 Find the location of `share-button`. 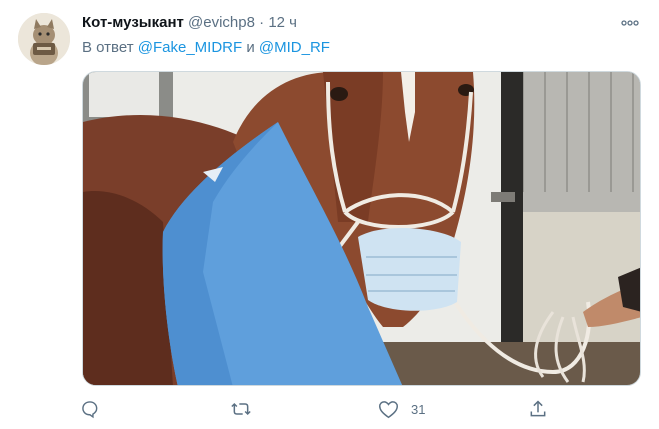

share-button is located at coordinates (538, 409).